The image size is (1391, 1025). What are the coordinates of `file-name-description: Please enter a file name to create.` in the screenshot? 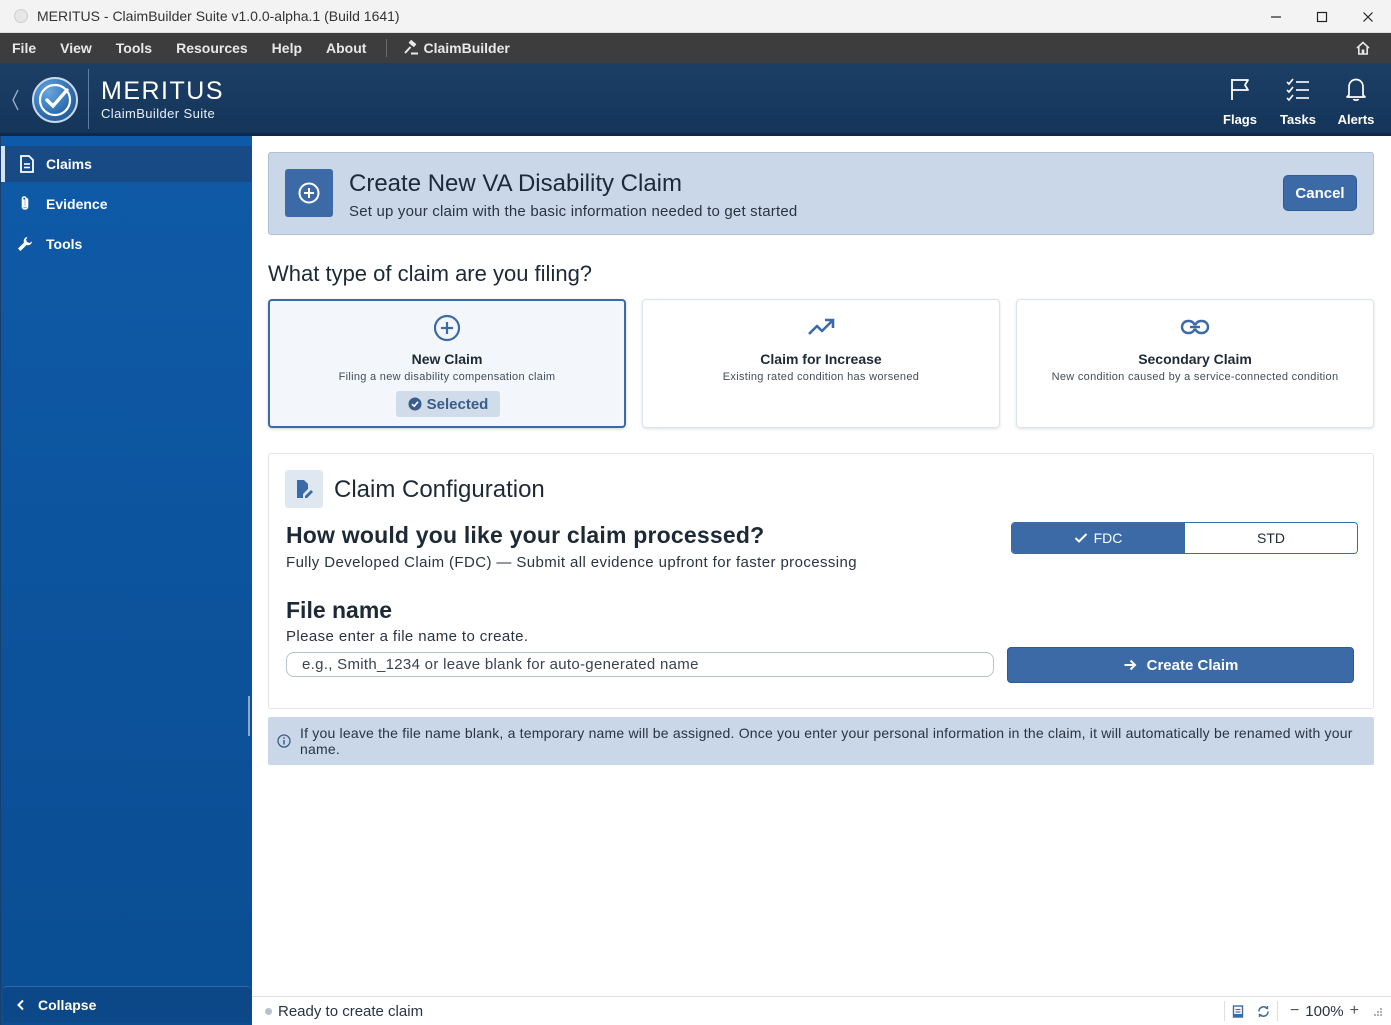 It's located at (407, 636).